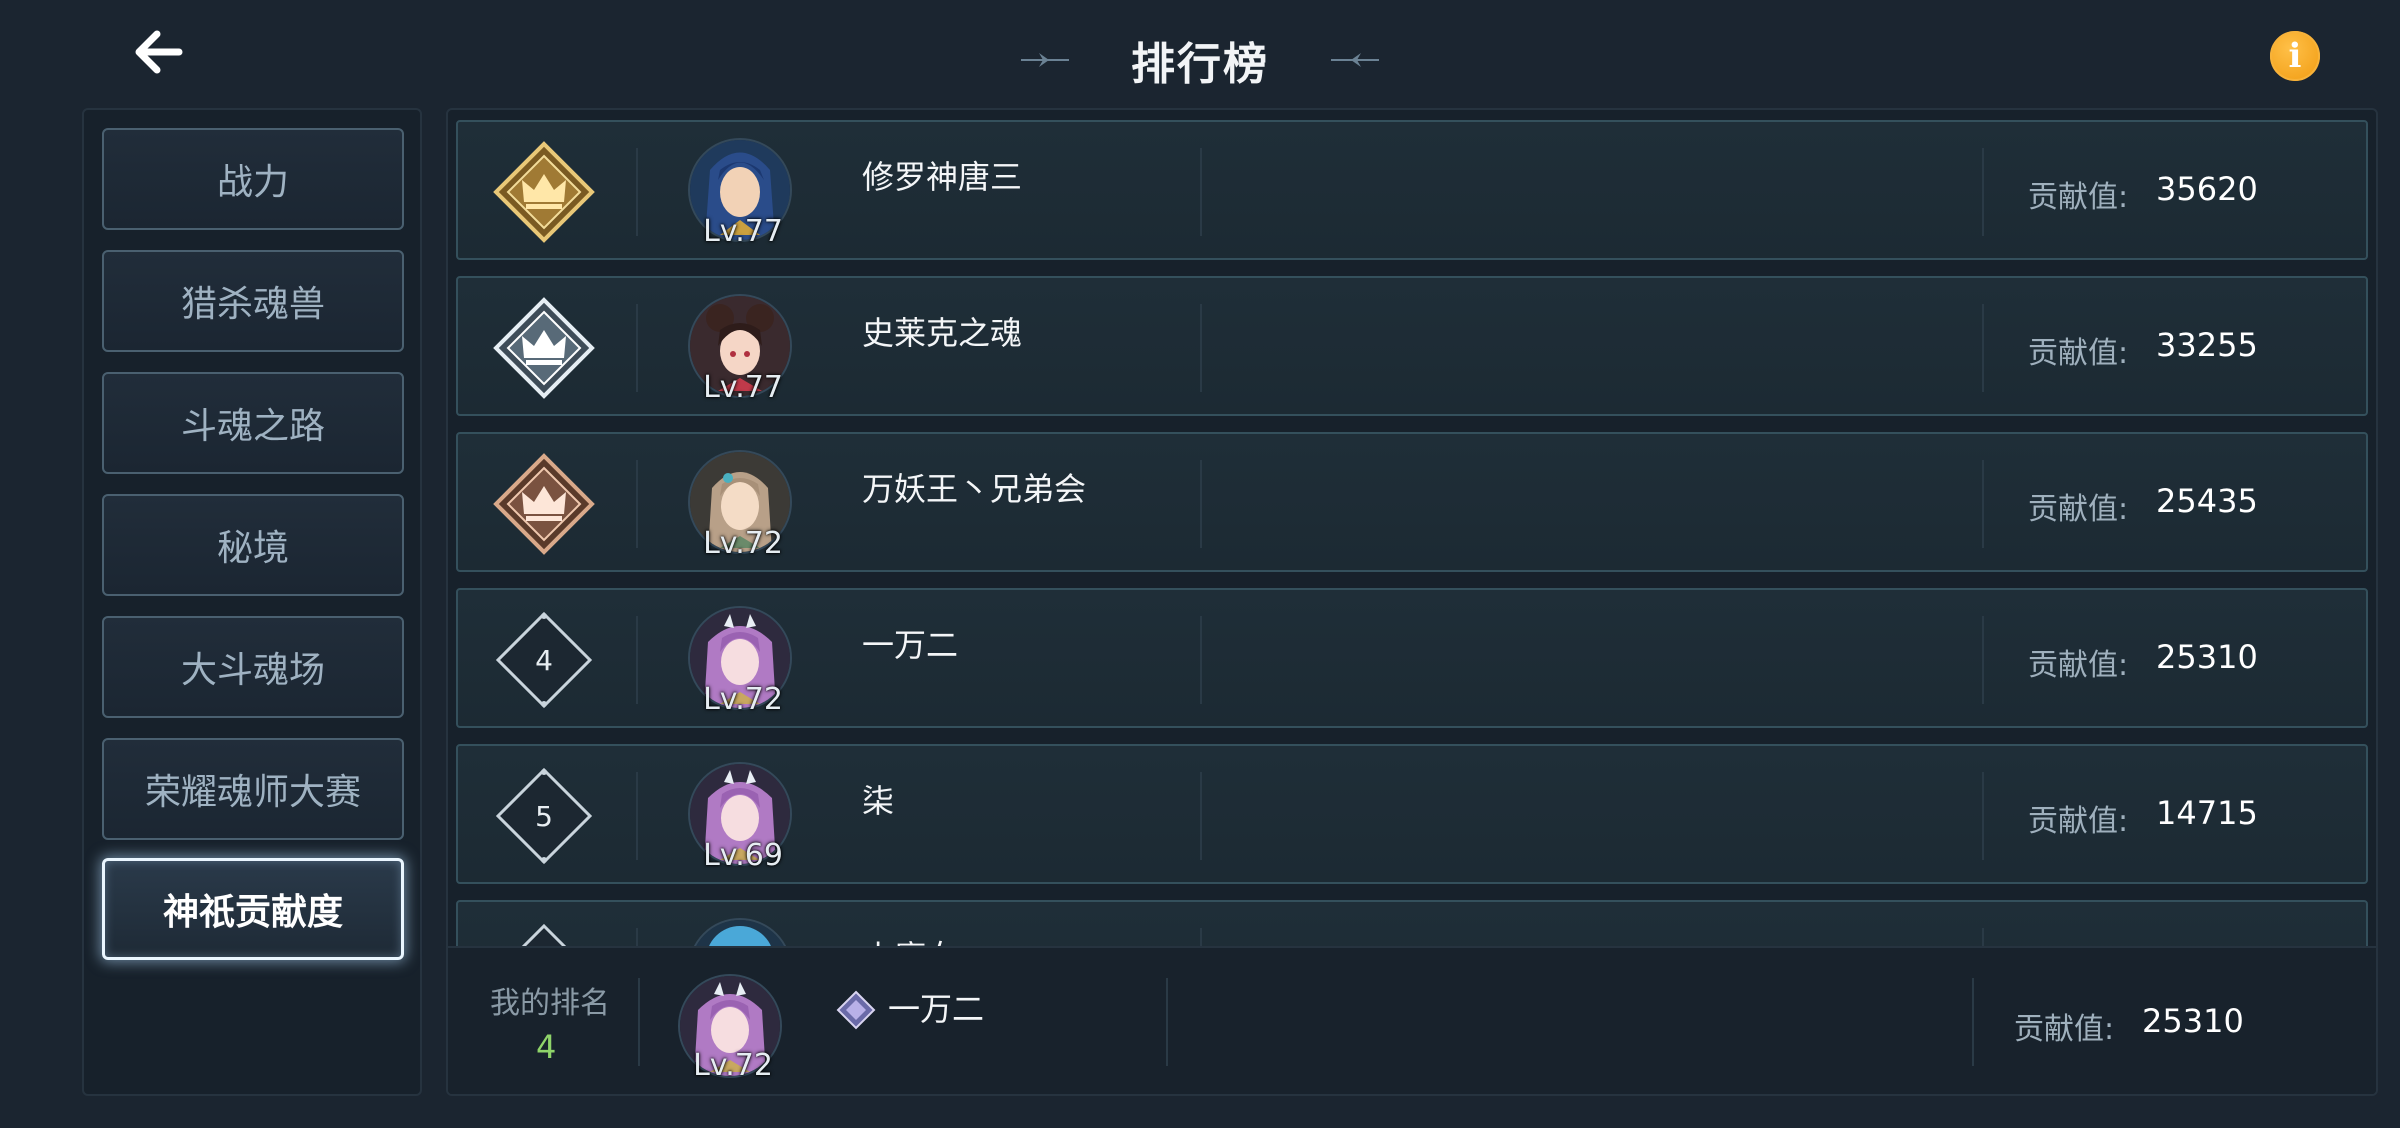 This screenshot has height=1128, width=2400. Describe the element at coordinates (1412, 814) in the screenshot. I see `ranking-row: 5 Lv.69 柒 贡献值: 14715` at that location.